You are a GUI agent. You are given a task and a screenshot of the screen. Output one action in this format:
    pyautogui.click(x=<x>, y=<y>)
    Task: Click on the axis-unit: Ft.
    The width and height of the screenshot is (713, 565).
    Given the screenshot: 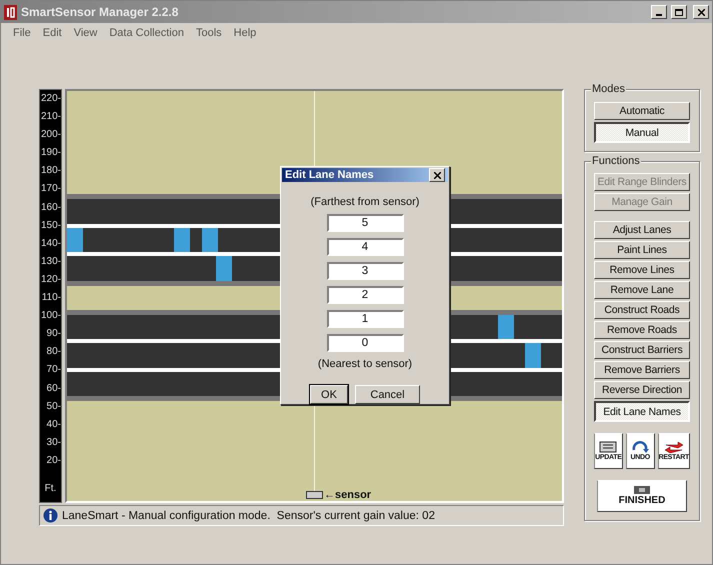 What is the action you would take?
    pyautogui.click(x=50, y=488)
    